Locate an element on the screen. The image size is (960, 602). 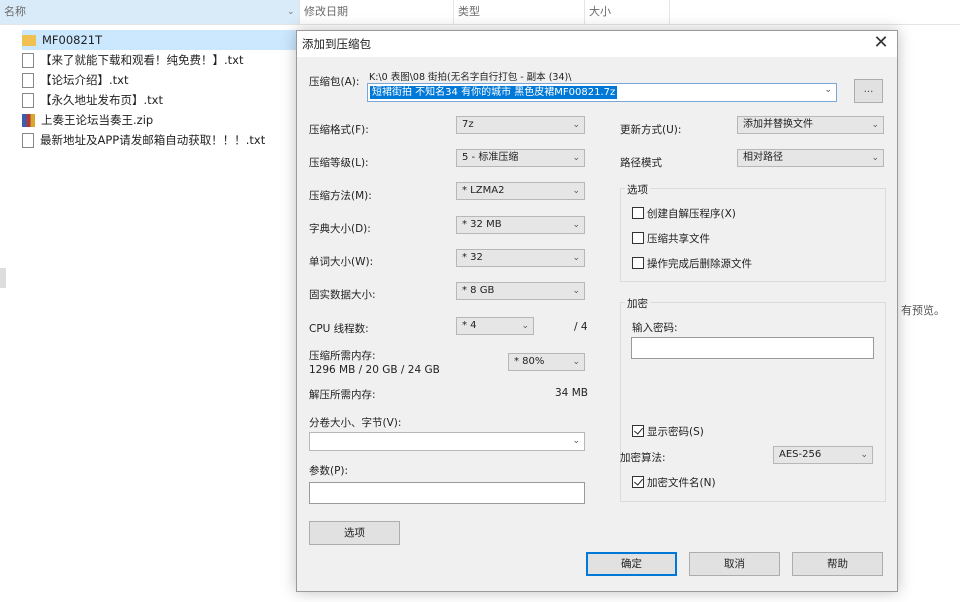
show-password-checkbox is located at coordinates (638, 431).